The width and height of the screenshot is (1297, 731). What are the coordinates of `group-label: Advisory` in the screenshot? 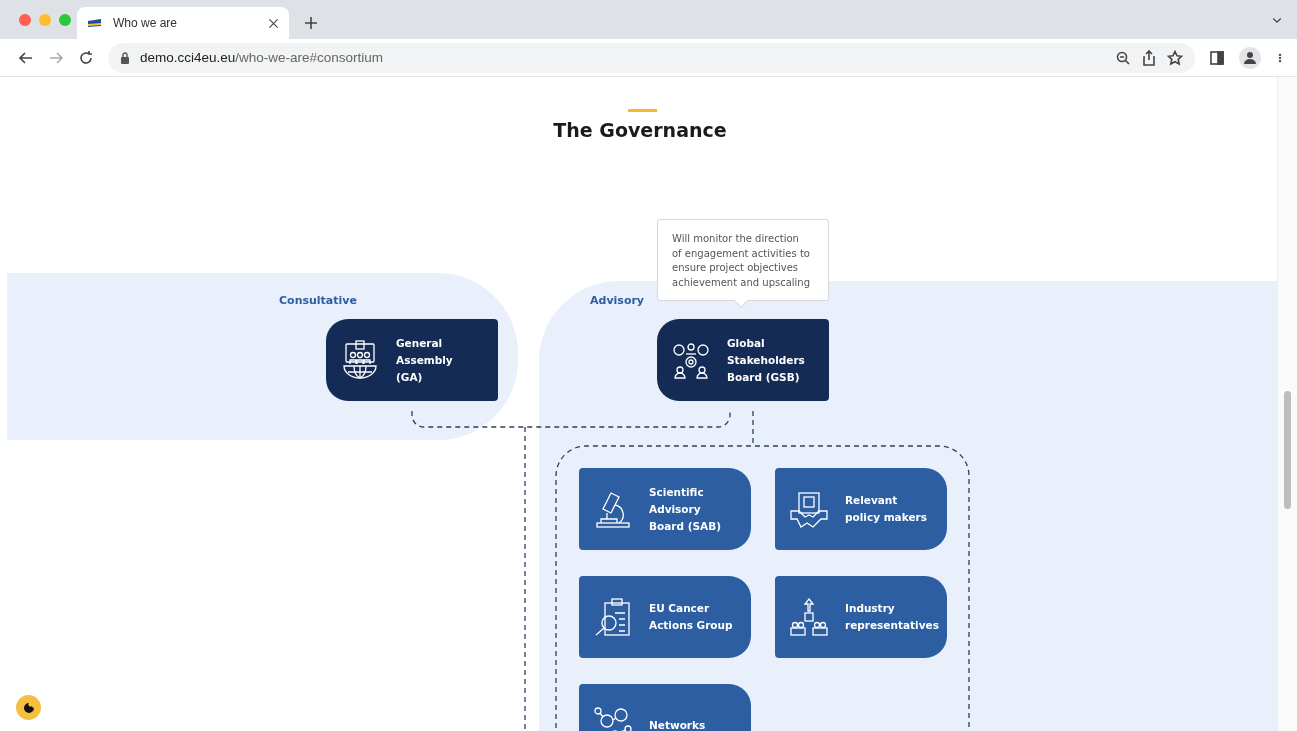 It's located at (617, 300).